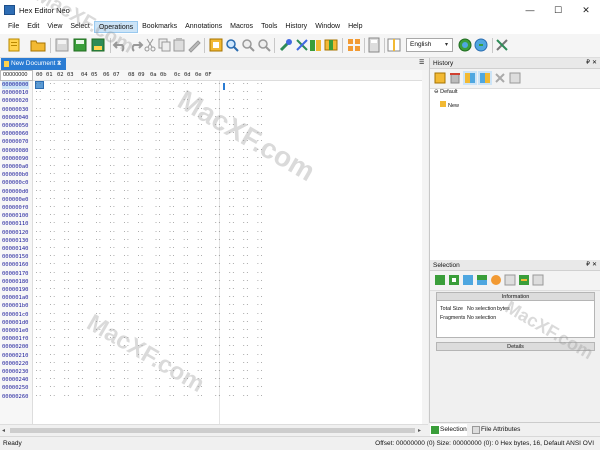 This screenshot has height=450, width=600. I want to click on menu-tools: Tools, so click(269, 27).